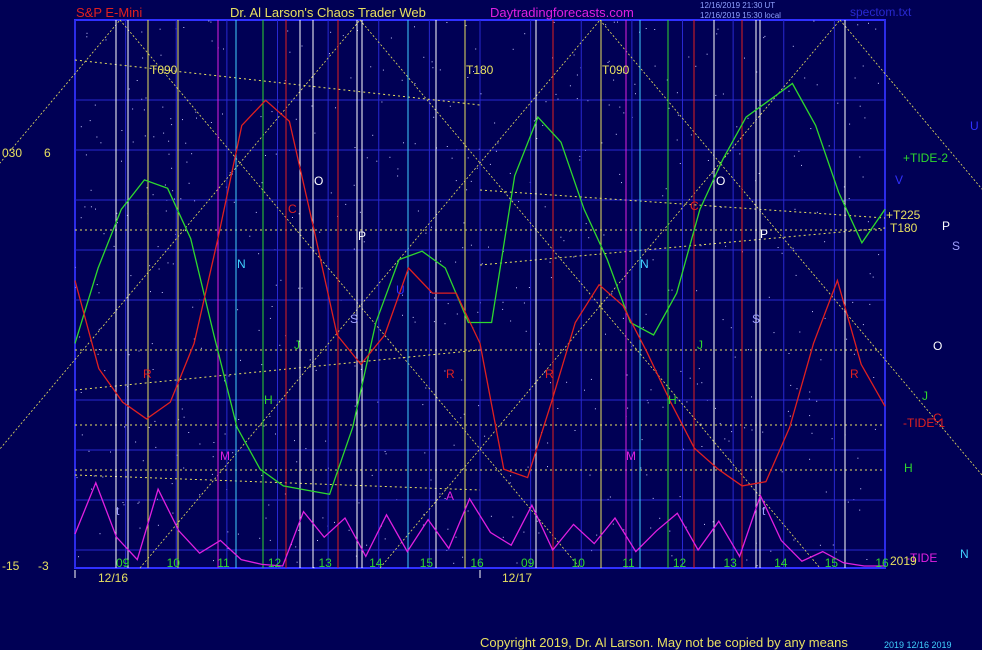 This screenshot has height=650, width=982. What do you see at coordinates (964, 554) in the screenshot?
I see `right-label-n: N` at bounding box center [964, 554].